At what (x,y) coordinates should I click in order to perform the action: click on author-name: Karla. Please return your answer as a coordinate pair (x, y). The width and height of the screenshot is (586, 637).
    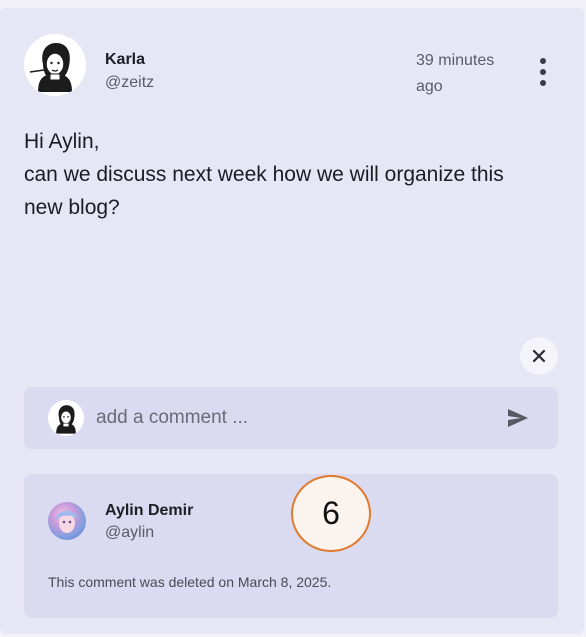
    Looking at the image, I should click on (125, 60).